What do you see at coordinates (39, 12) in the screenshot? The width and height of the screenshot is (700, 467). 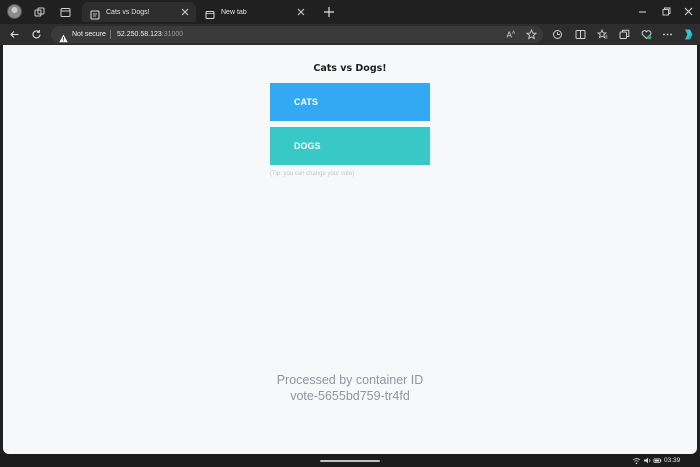 I see `workspaces-icon` at bounding box center [39, 12].